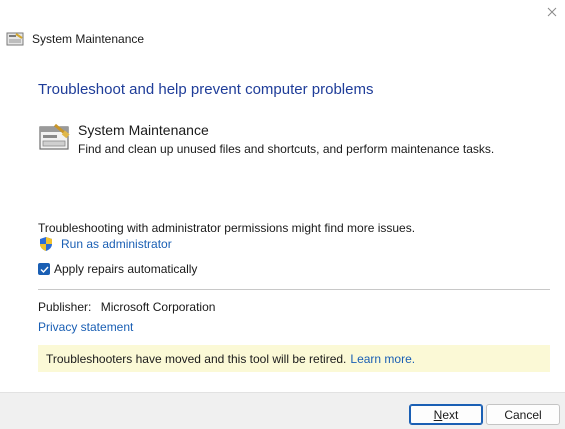  What do you see at coordinates (126, 269) in the screenshot?
I see `apply-repairs-label: Apply repairs automatically` at bounding box center [126, 269].